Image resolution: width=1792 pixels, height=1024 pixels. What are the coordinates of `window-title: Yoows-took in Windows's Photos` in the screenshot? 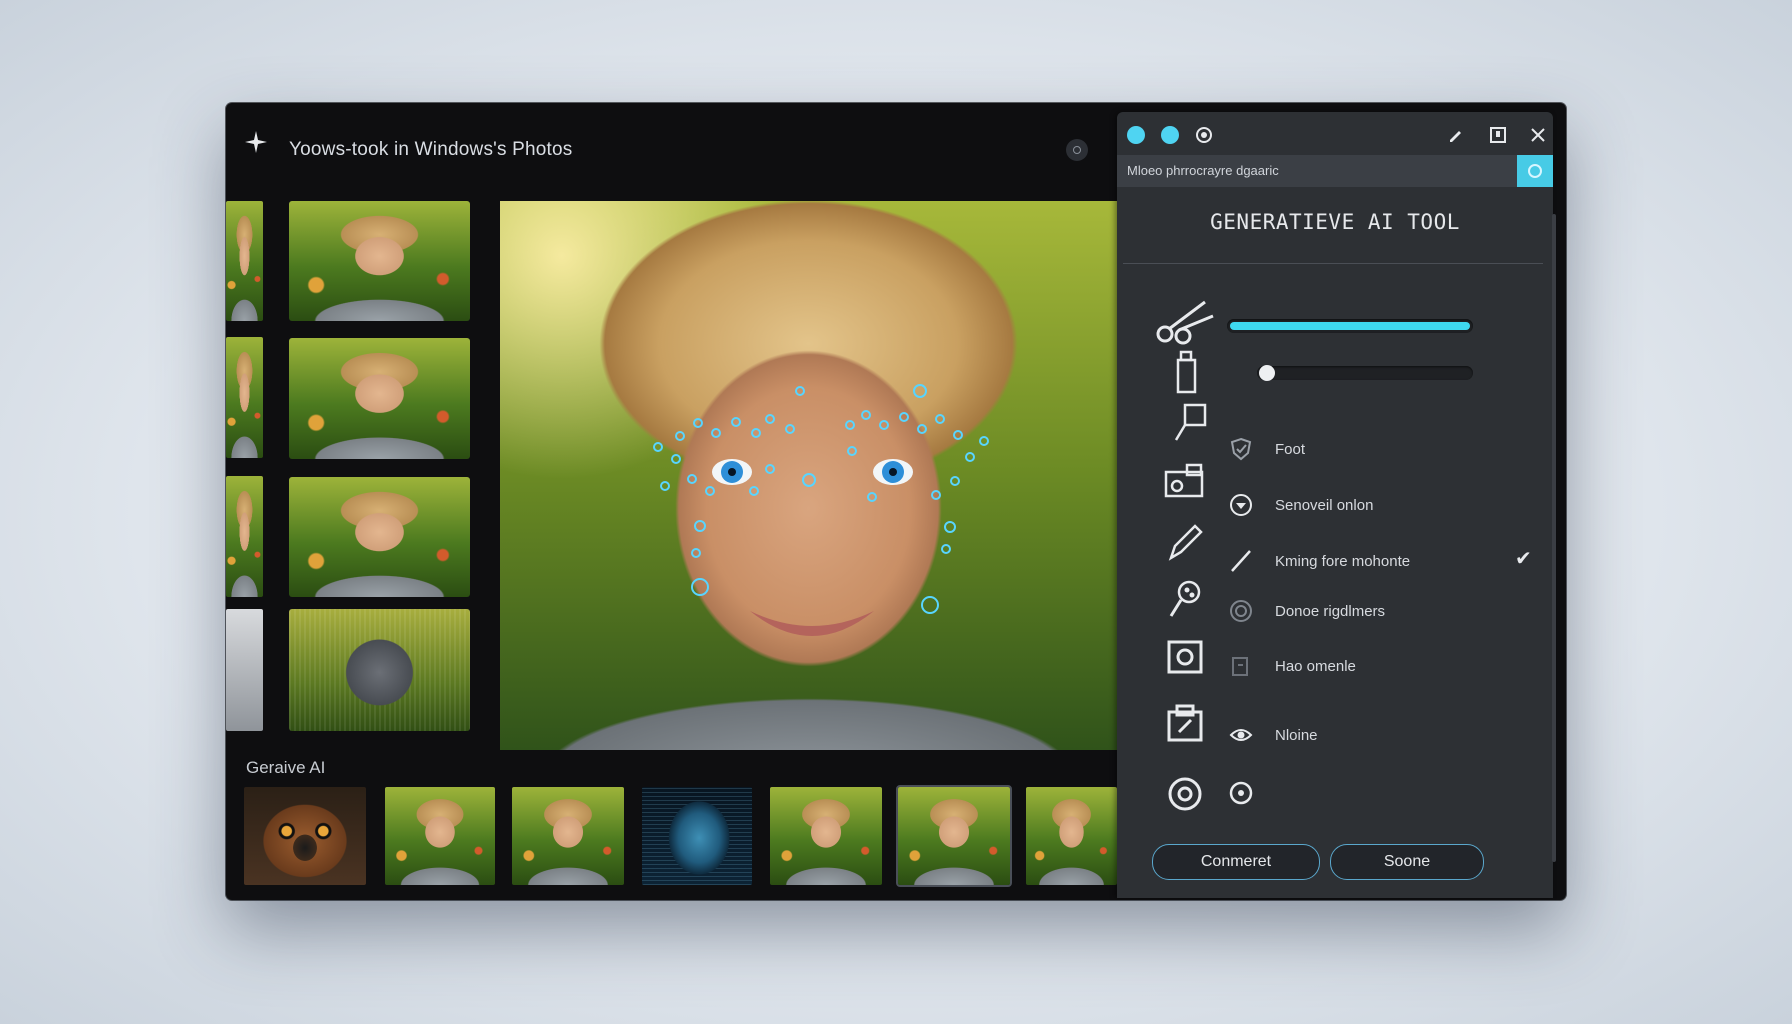 It's located at (431, 149).